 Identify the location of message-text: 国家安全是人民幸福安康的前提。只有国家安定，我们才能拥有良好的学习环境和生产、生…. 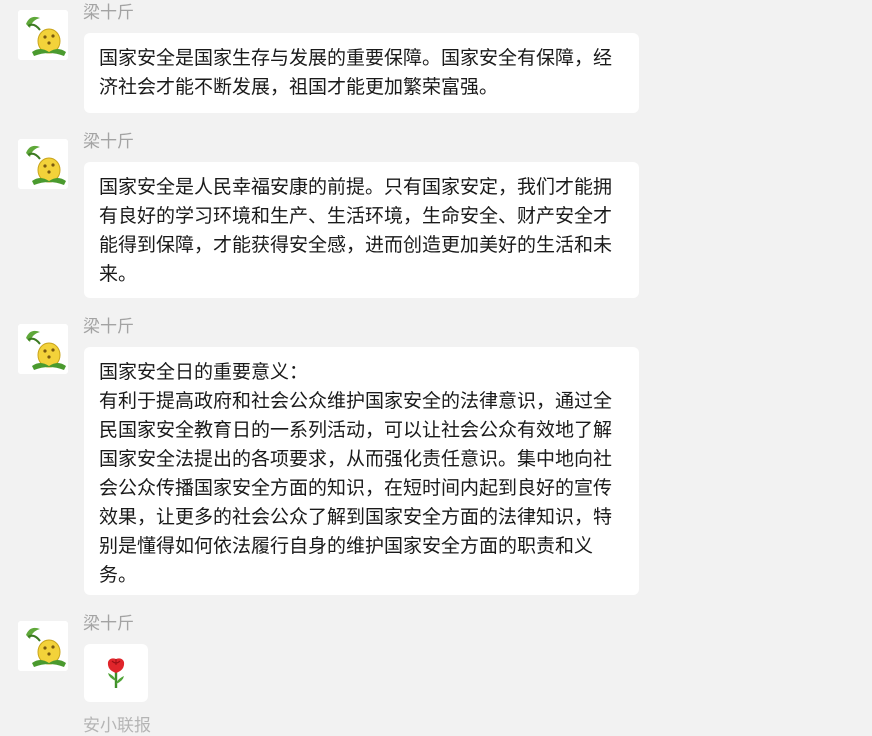
(356, 230).